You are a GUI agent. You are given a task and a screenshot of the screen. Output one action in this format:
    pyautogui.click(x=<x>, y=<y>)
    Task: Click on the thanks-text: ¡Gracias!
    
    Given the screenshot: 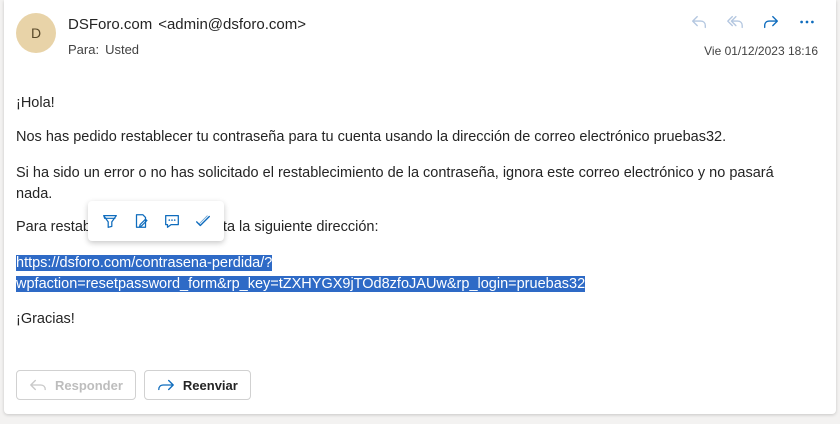 What is the action you would take?
    pyautogui.click(x=45, y=319)
    